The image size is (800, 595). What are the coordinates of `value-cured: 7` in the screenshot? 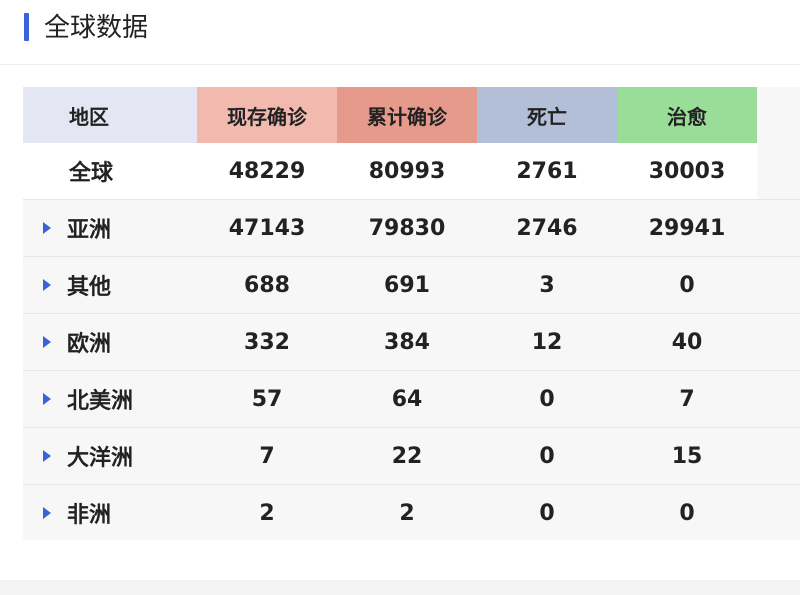 It's located at (687, 399).